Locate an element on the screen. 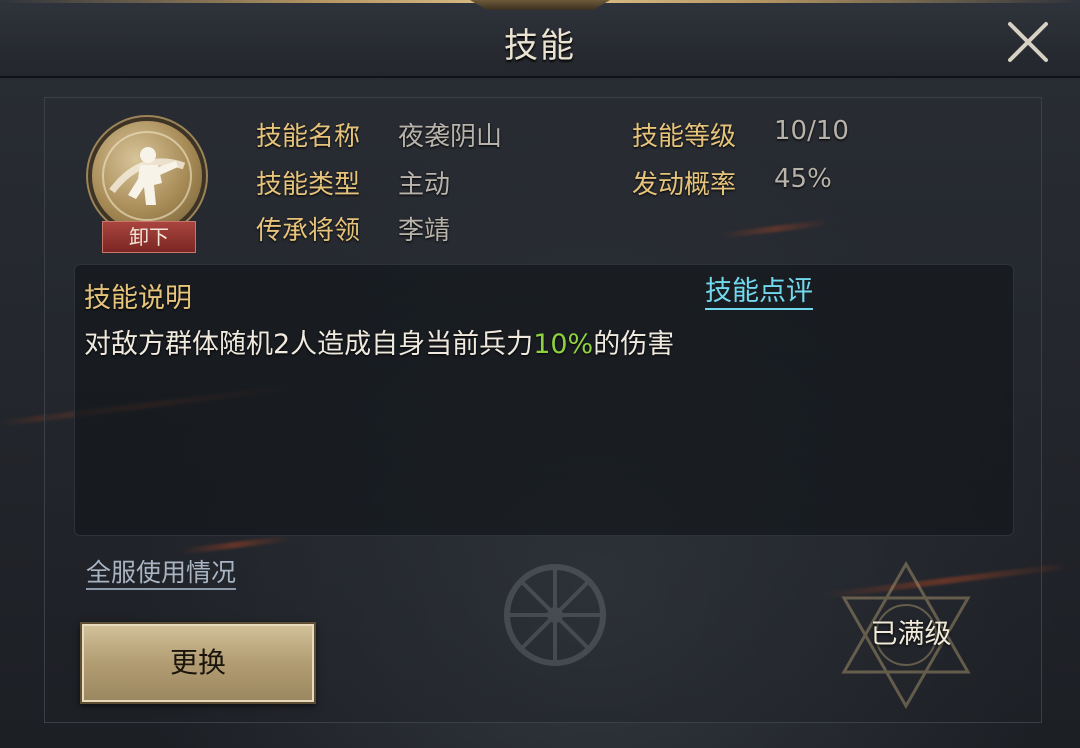 This screenshot has width=1080, height=748. description-text: 对敌方群体随机2人造成自身当前兵力10%的伤害 is located at coordinates (379, 341).